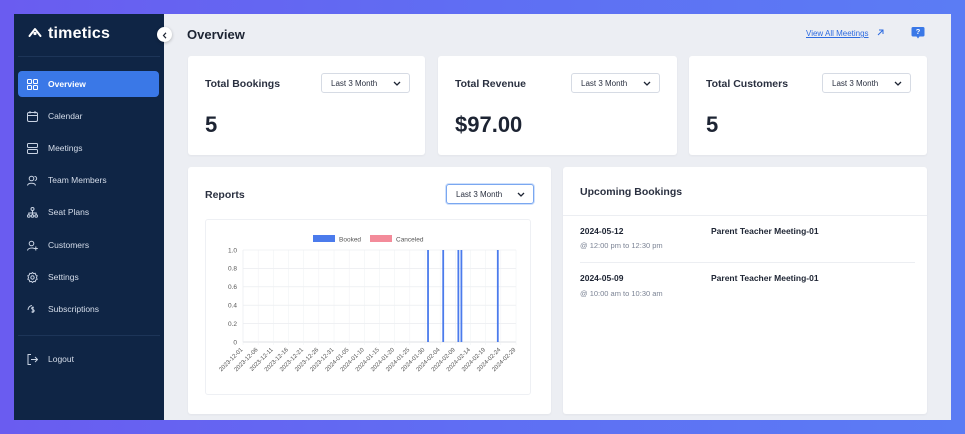 This screenshot has height=434, width=965. I want to click on y-tick-label: 0.4, so click(232, 306).